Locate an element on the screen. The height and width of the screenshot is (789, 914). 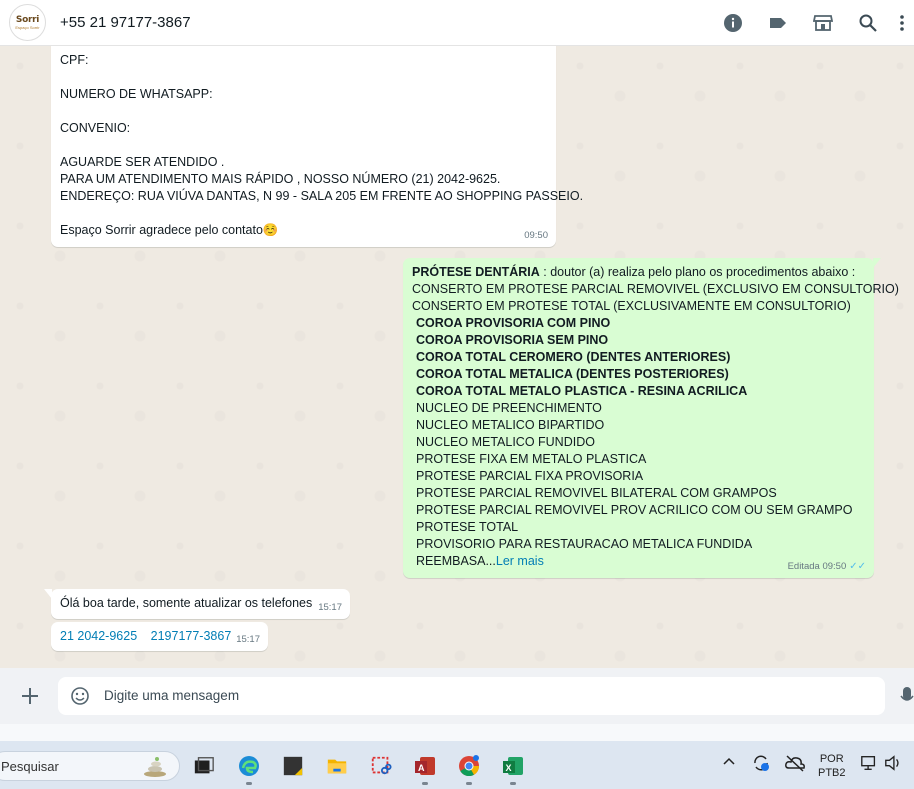
taskbar-search: Pesquisar is located at coordinates (90, 766).